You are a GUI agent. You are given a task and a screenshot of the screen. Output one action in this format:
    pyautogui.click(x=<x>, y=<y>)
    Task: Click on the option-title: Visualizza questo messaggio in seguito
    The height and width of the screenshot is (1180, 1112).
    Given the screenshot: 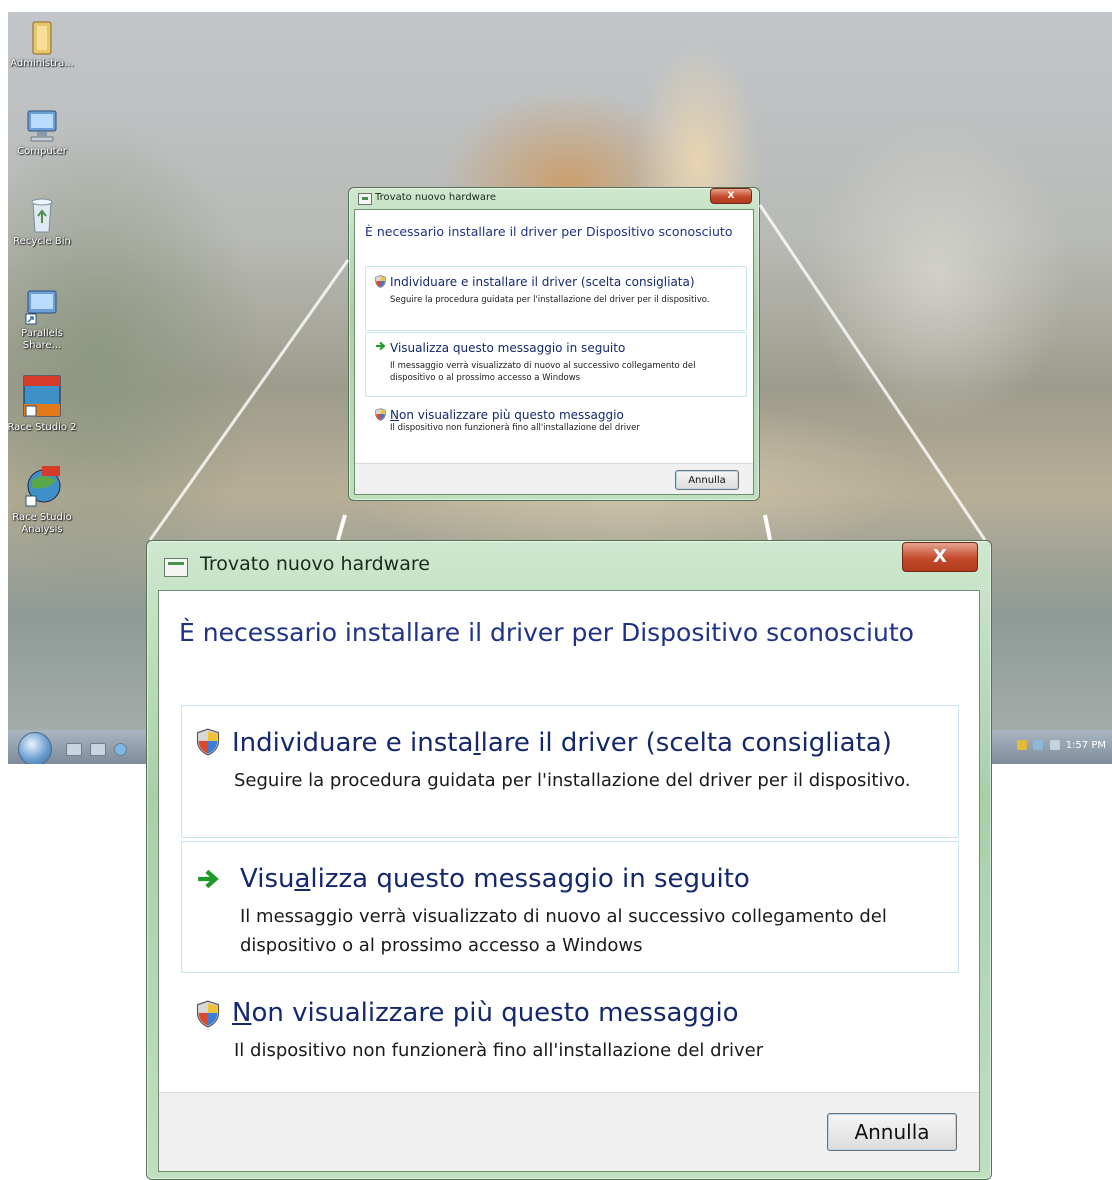 What is the action you would take?
    pyautogui.click(x=495, y=879)
    